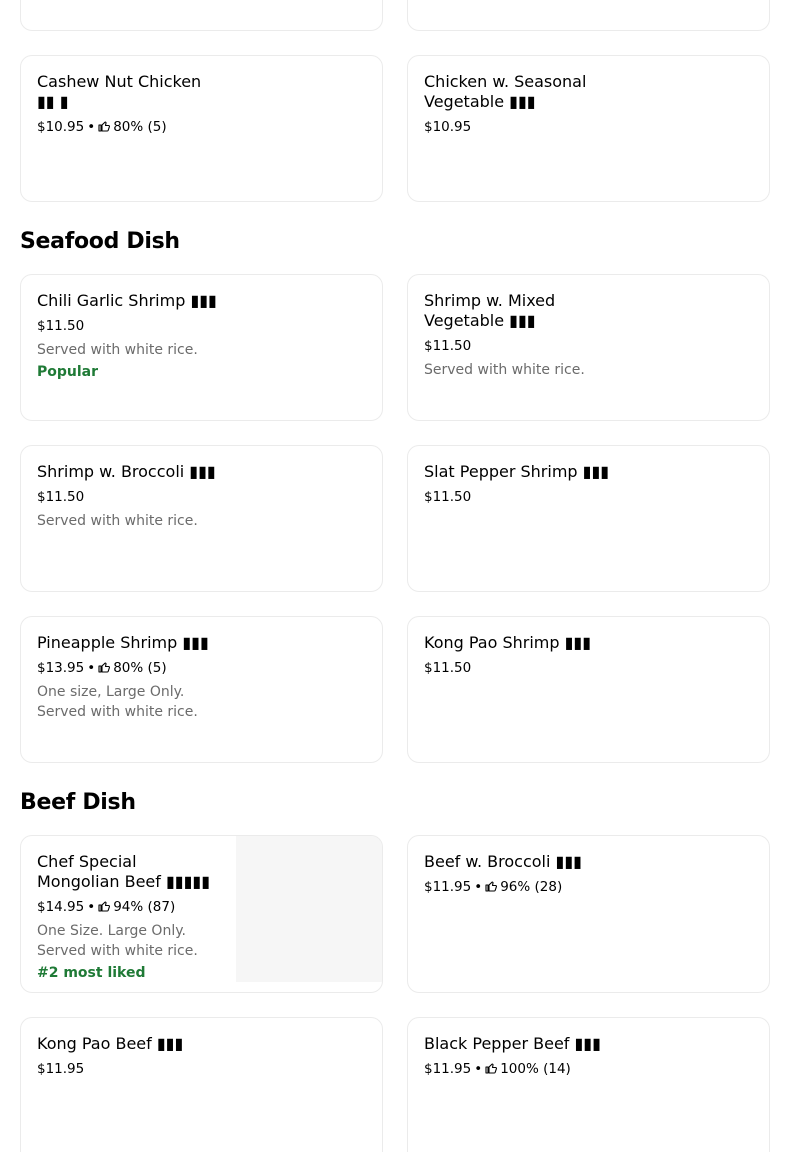 This screenshot has width=804, height=1152. What do you see at coordinates (503, 861) in the screenshot?
I see `item-name: Beef w. Broccoli ▮▮▮` at bounding box center [503, 861].